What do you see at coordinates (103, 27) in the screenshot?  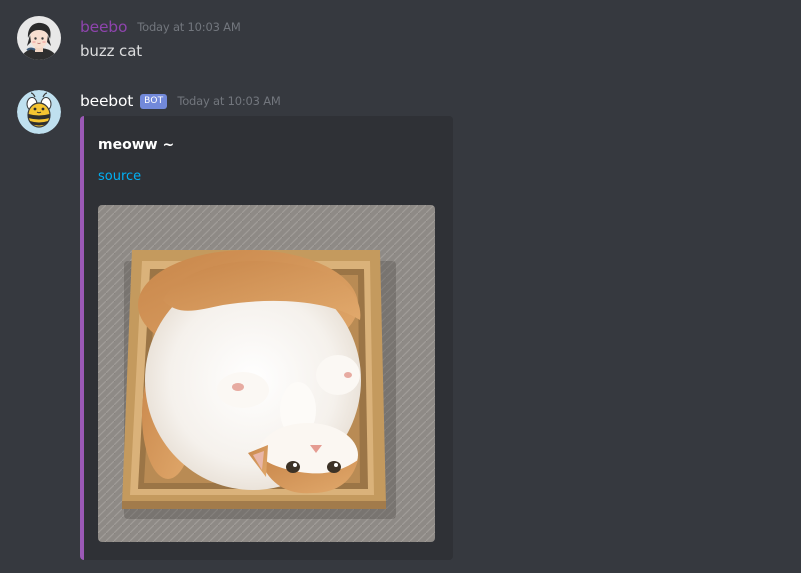 I see `username: beebo` at bounding box center [103, 27].